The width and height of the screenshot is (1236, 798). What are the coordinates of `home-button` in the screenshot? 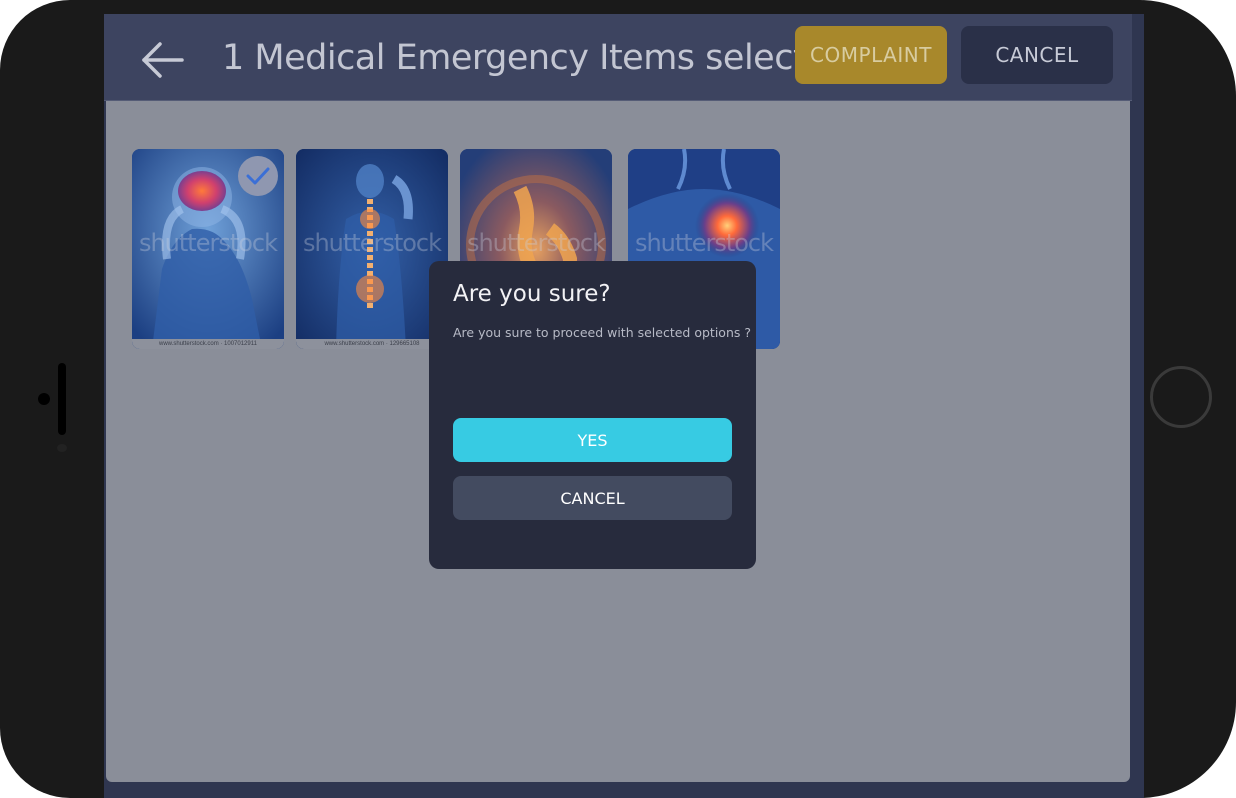 It's located at (1181, 397).